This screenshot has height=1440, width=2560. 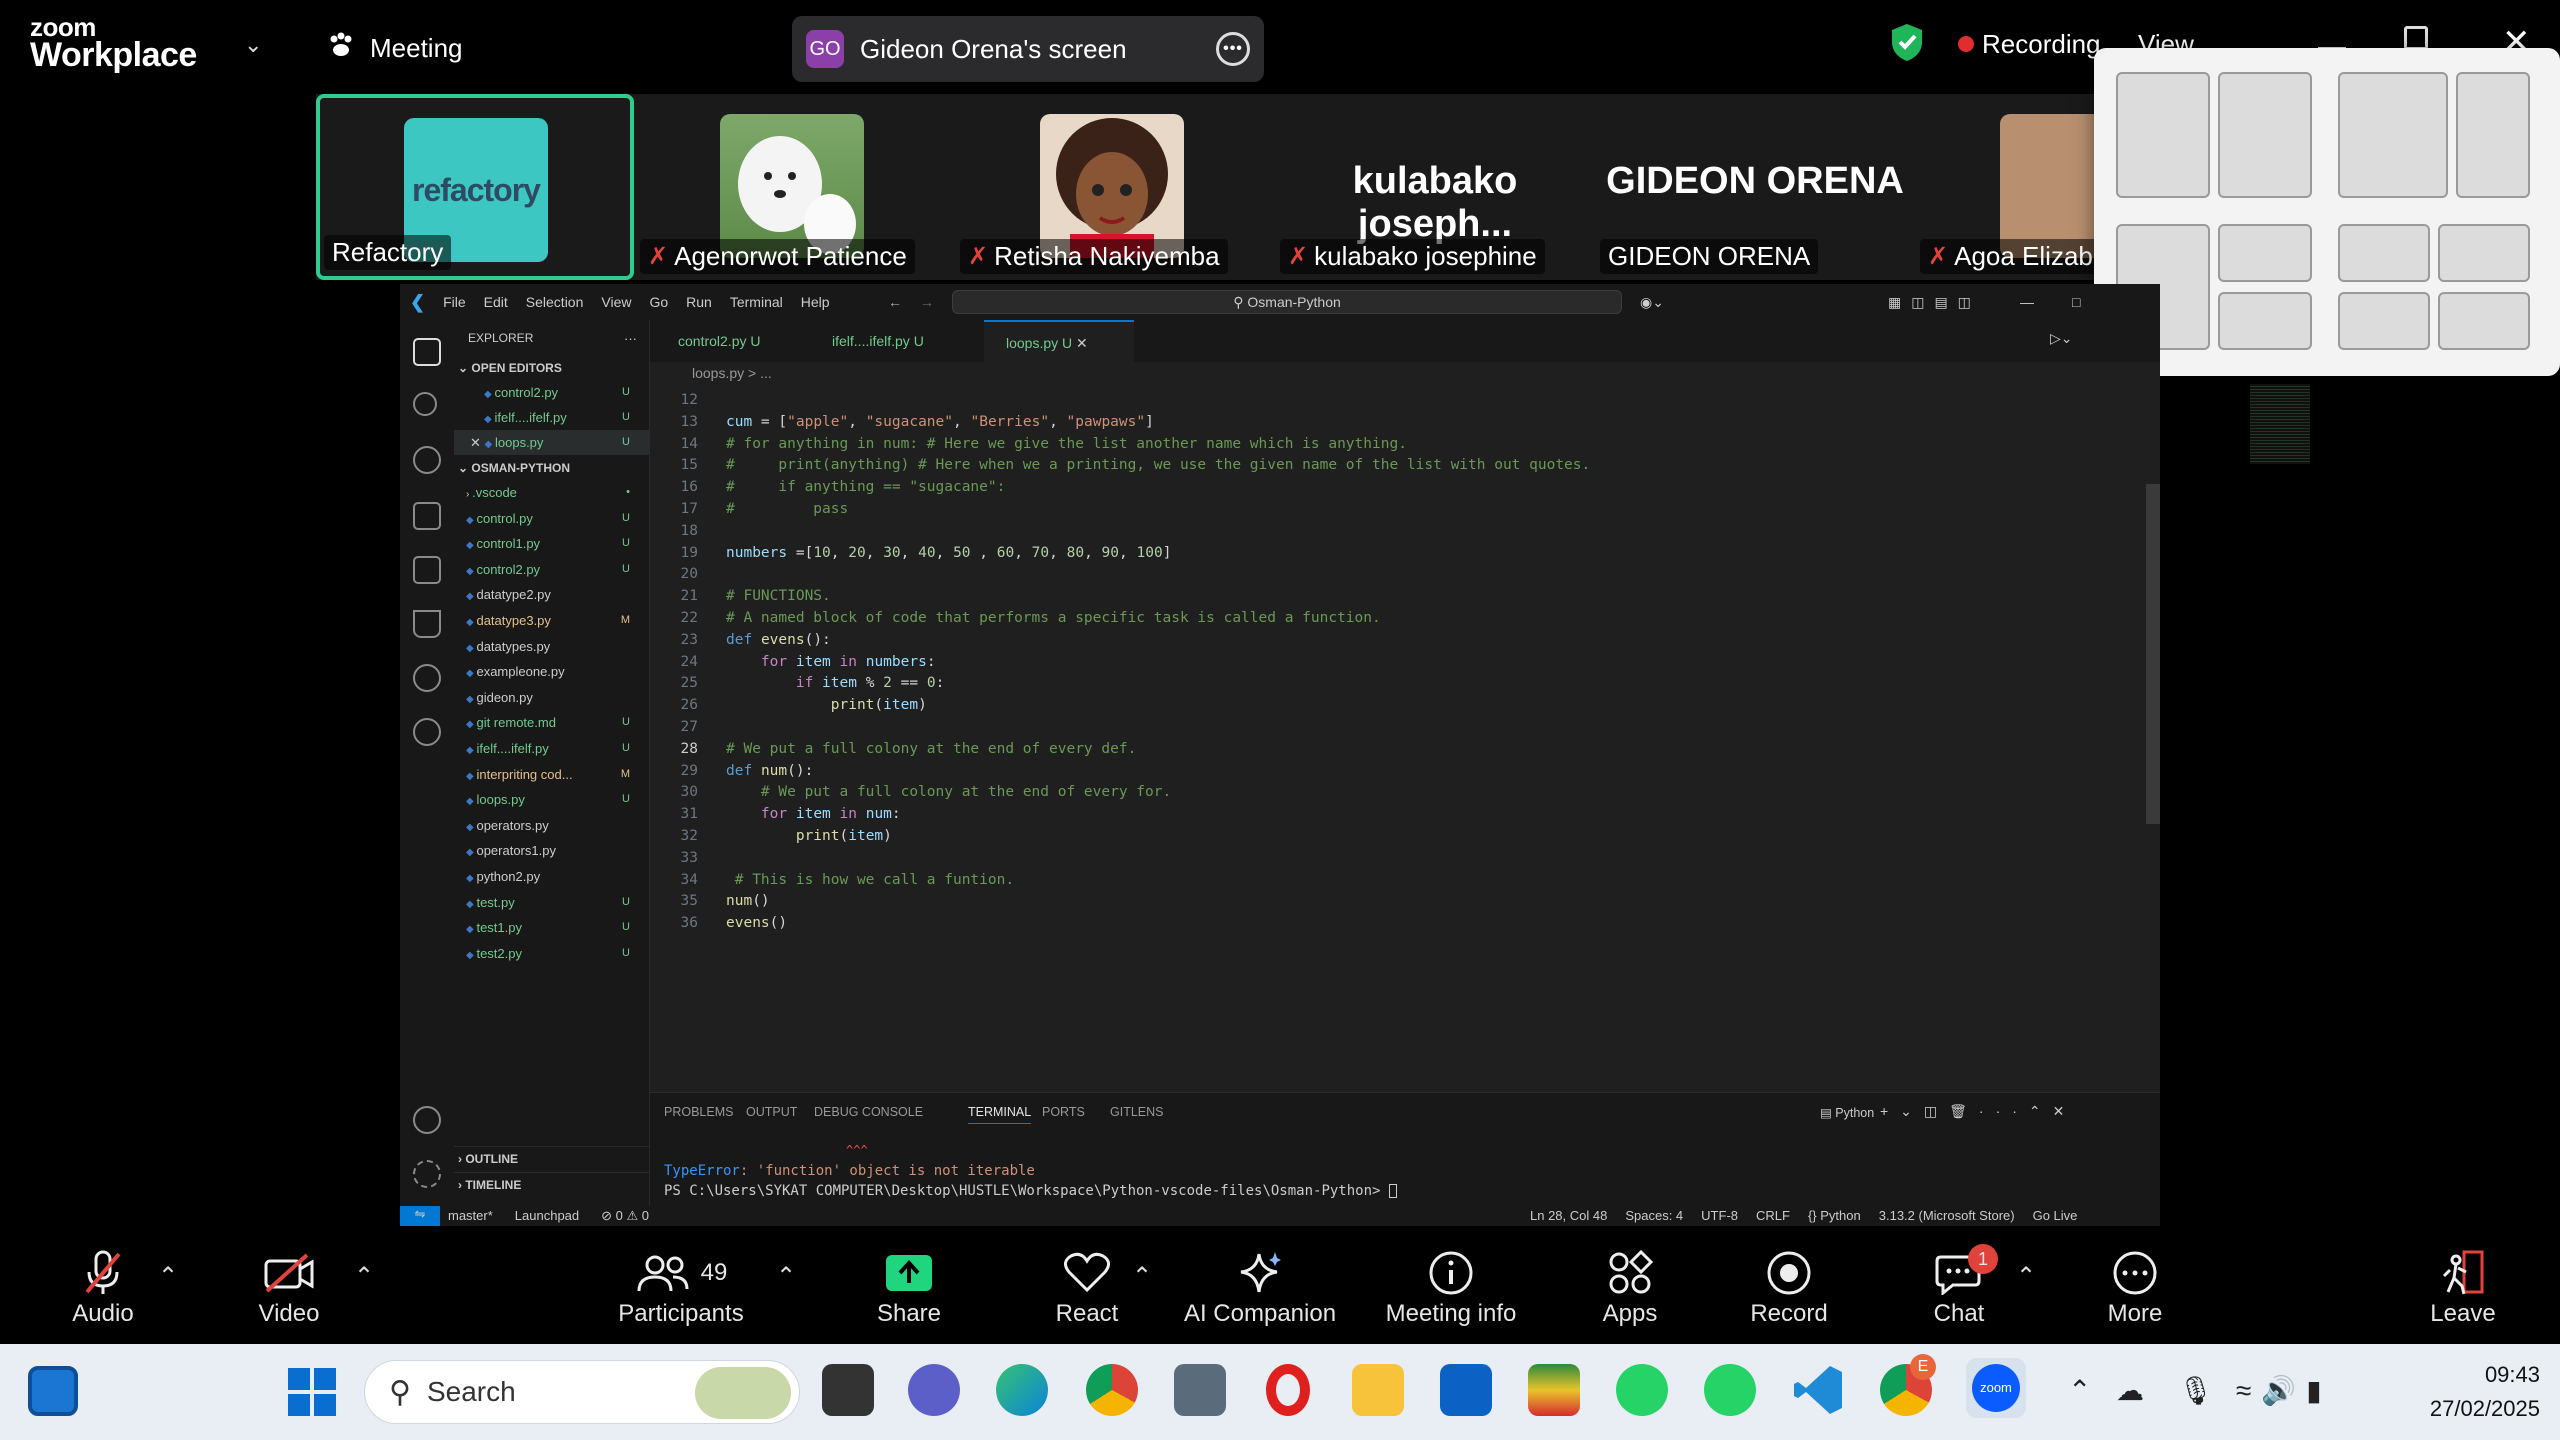 What do you see at coordinates (698, 1112) in the screenshot?
I see `panel-tab-problems: PROBLEMS` at bounding box center [698, 1112].